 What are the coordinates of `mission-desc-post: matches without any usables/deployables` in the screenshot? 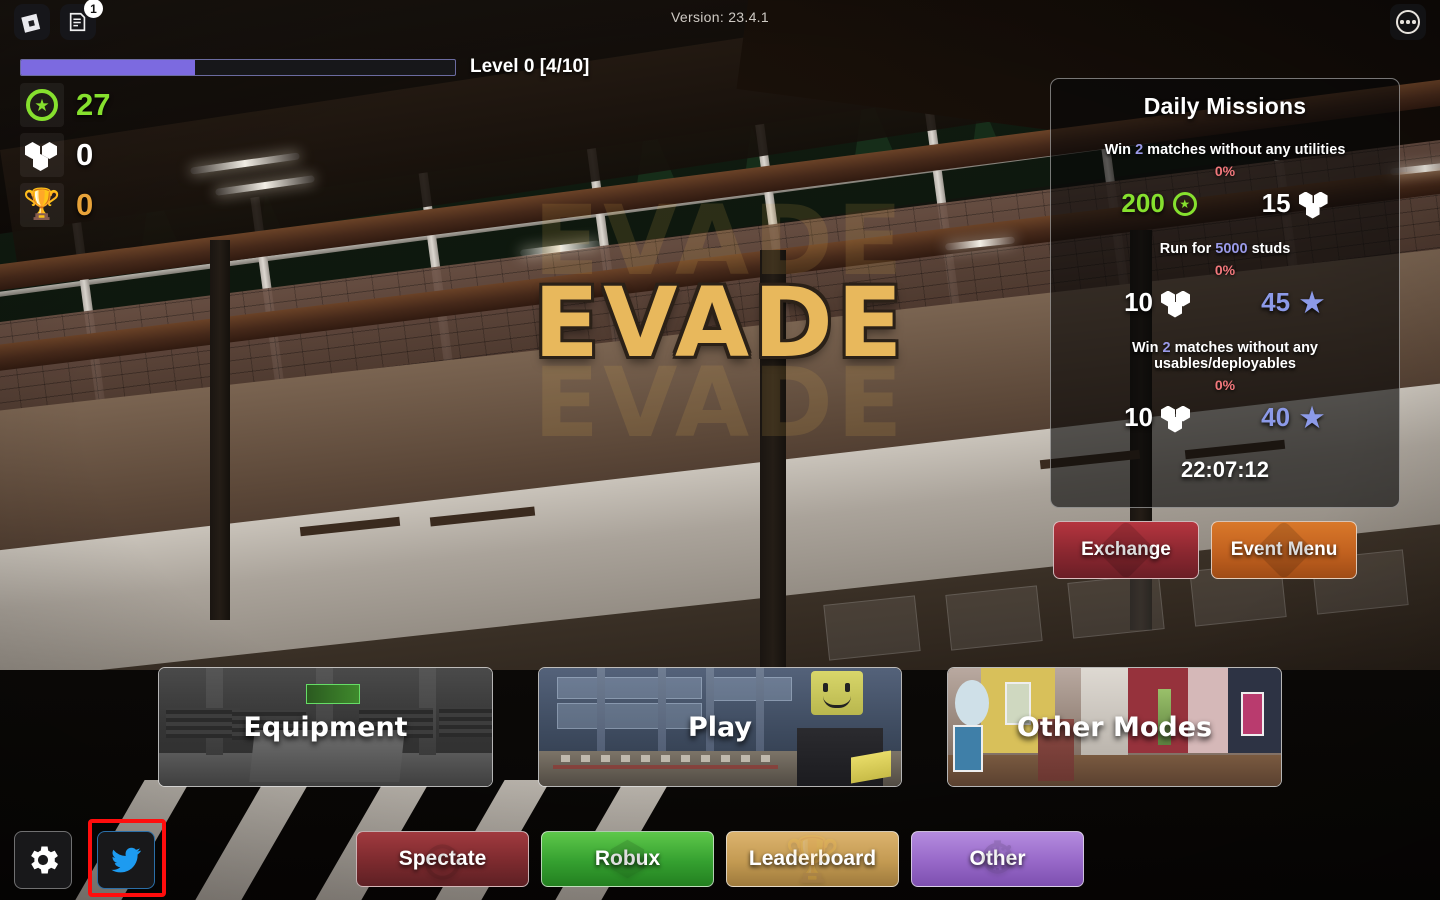 It's located at (1236, 356).